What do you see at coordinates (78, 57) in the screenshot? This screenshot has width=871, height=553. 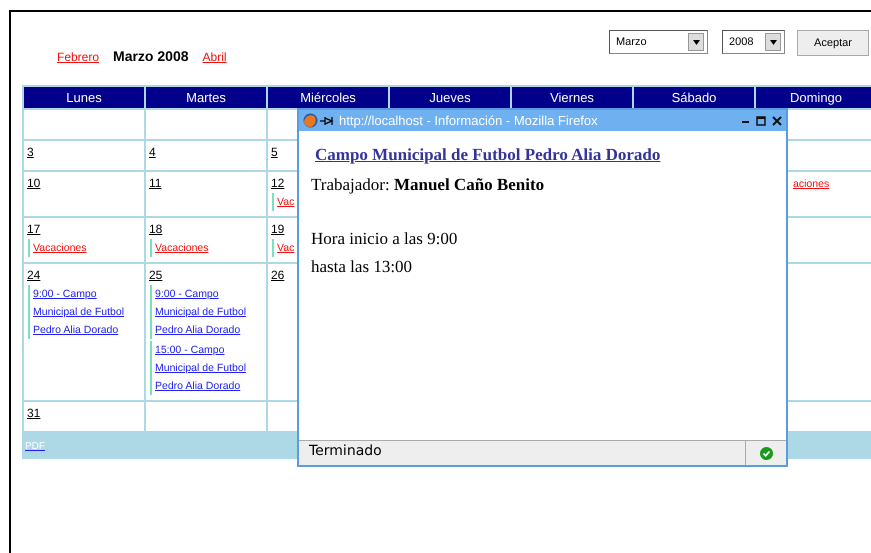 I see `previous-month-link: Febrero` at bounding box center [78, 57].